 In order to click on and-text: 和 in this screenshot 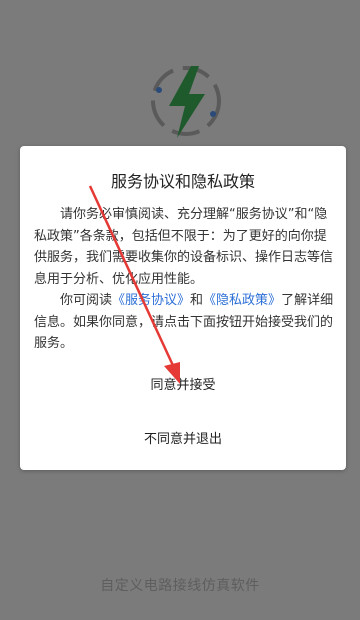, I will do `click(197, 300)`.